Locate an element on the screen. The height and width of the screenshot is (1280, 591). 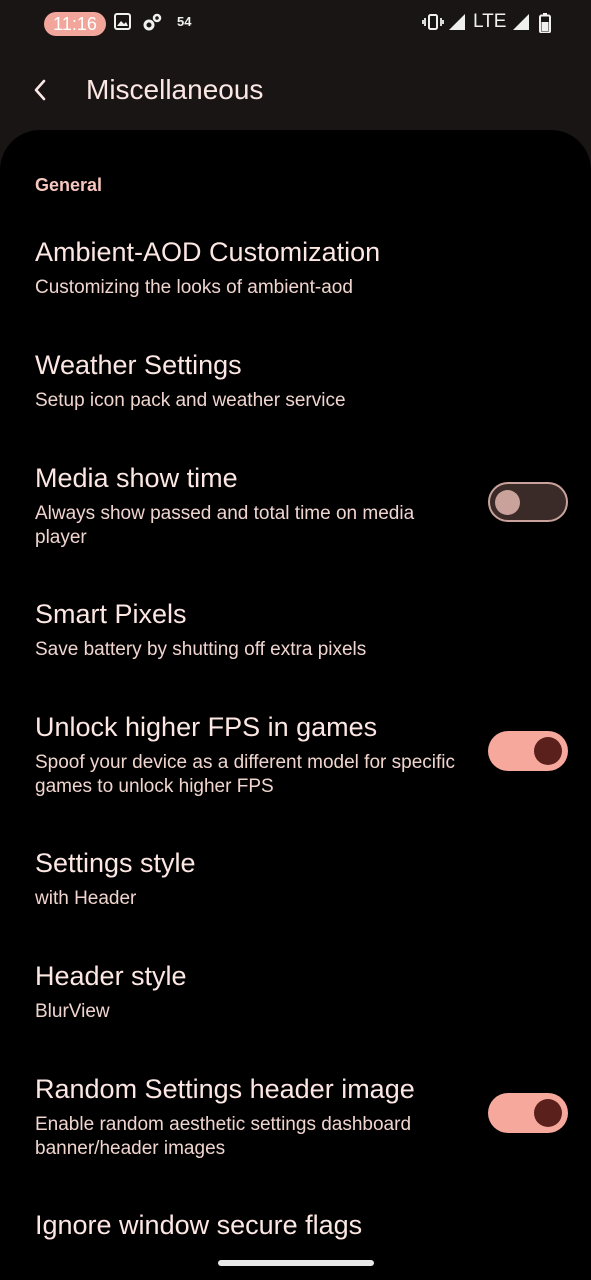
pref-title: Unlock higher FPS in games is located at coordinates (206, 727).